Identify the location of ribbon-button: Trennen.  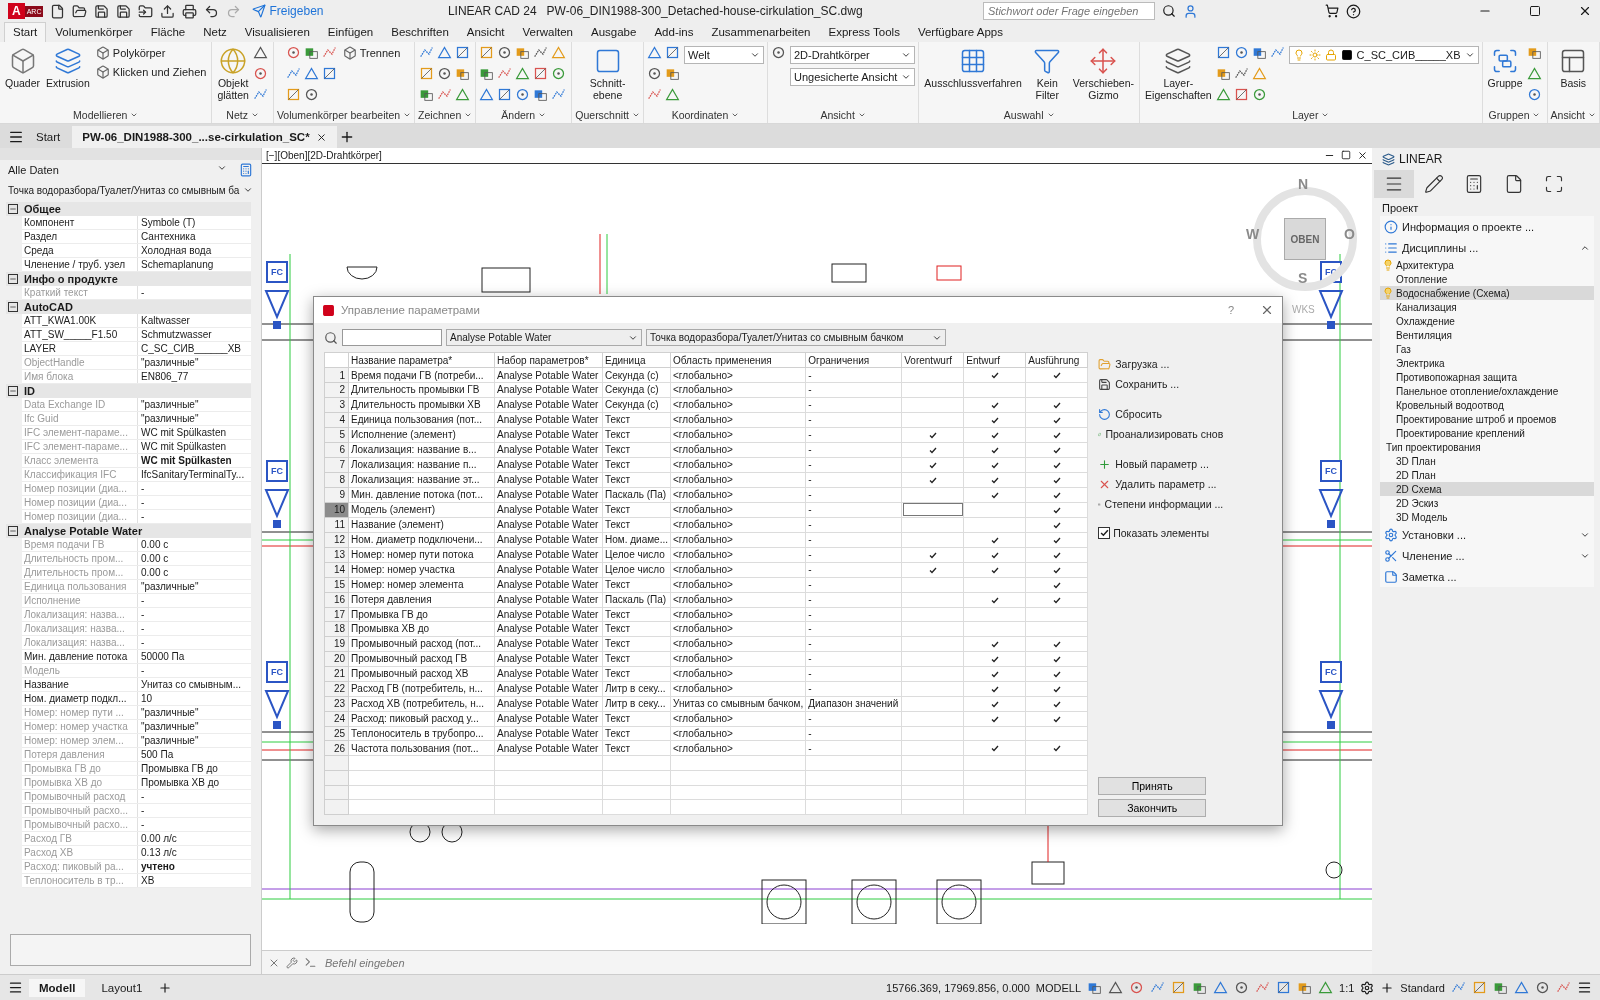
(371, 53).